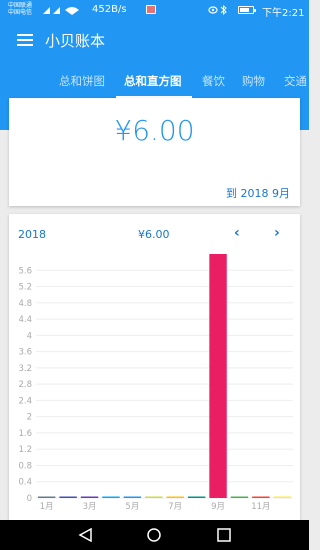  Describe the element at coordinates (82, 81) in the screenshot. I see `tab-pie-total: 总和饼图` at that location.